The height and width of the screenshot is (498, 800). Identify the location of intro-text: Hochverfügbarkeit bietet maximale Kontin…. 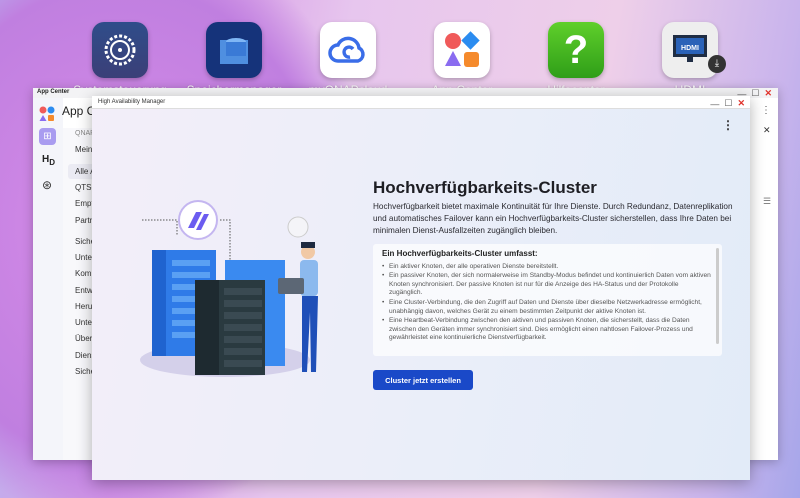
(553, 218).